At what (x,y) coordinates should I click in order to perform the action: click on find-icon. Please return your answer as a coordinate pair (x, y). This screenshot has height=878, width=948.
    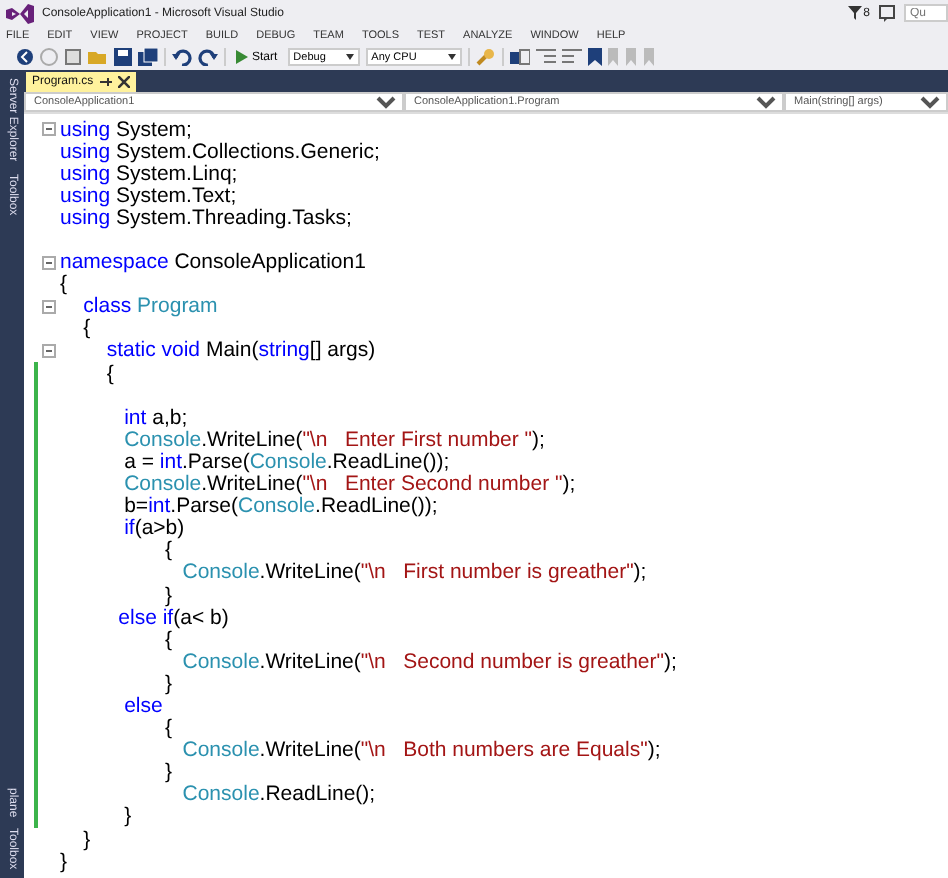
    Looking at the image, I should click on (485, 57).